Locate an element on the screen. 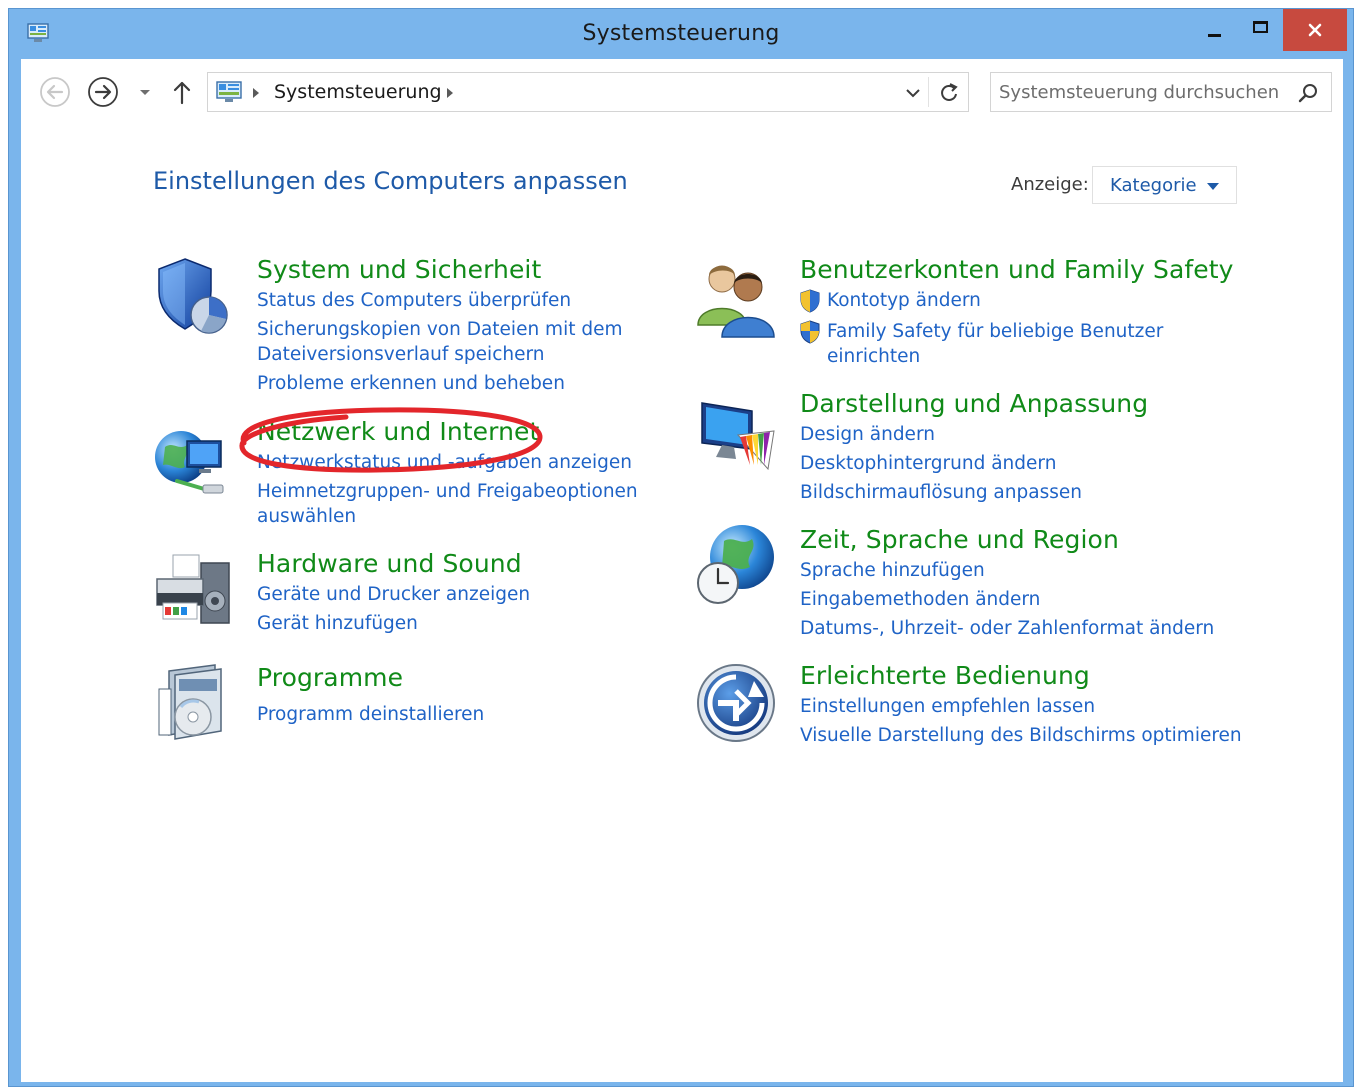 The image size is (1354, 1087). refresh-icon is located at coordinates (949, 93).